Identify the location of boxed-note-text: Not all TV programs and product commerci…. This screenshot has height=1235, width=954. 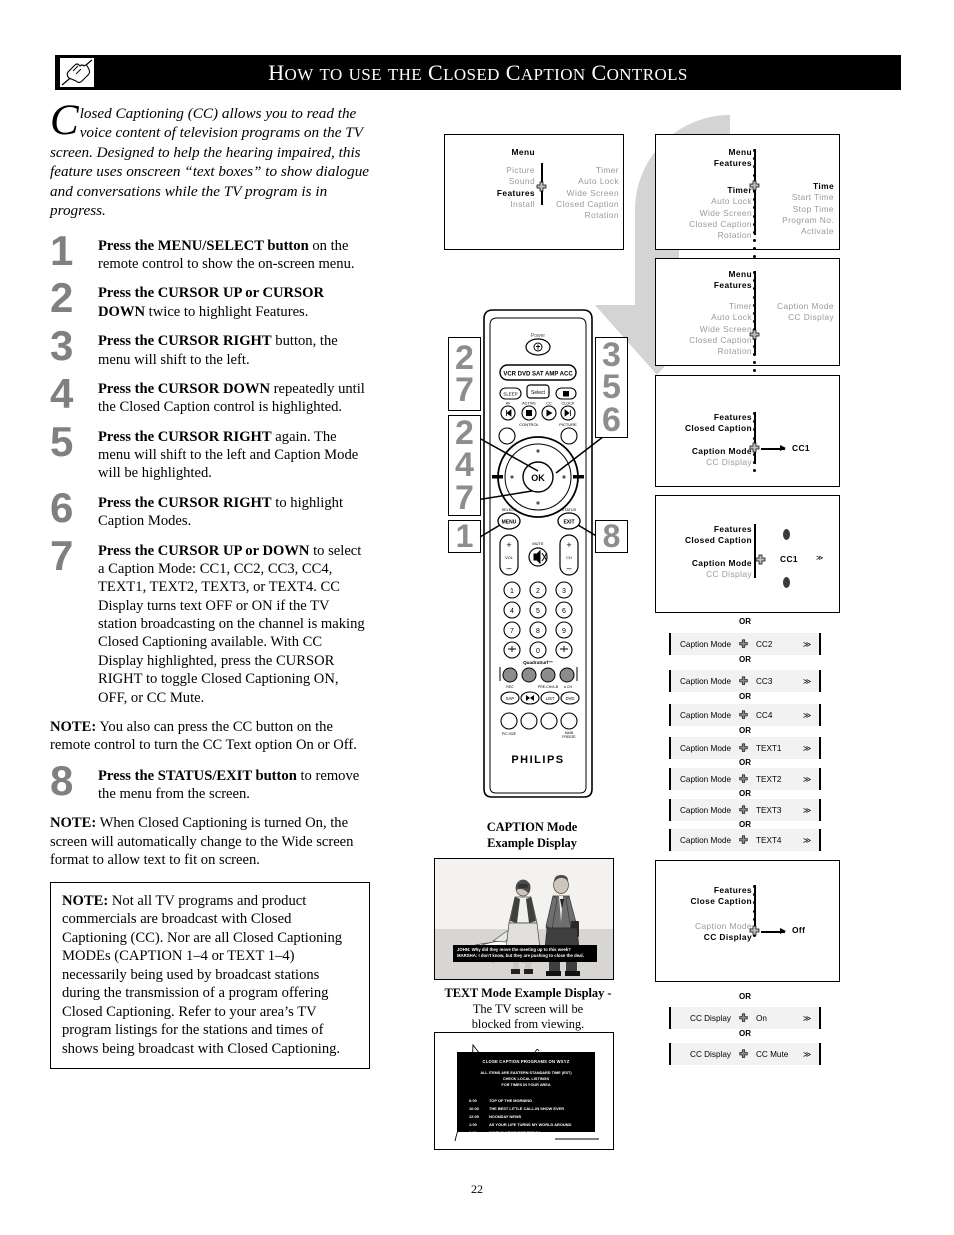
(202, 974).